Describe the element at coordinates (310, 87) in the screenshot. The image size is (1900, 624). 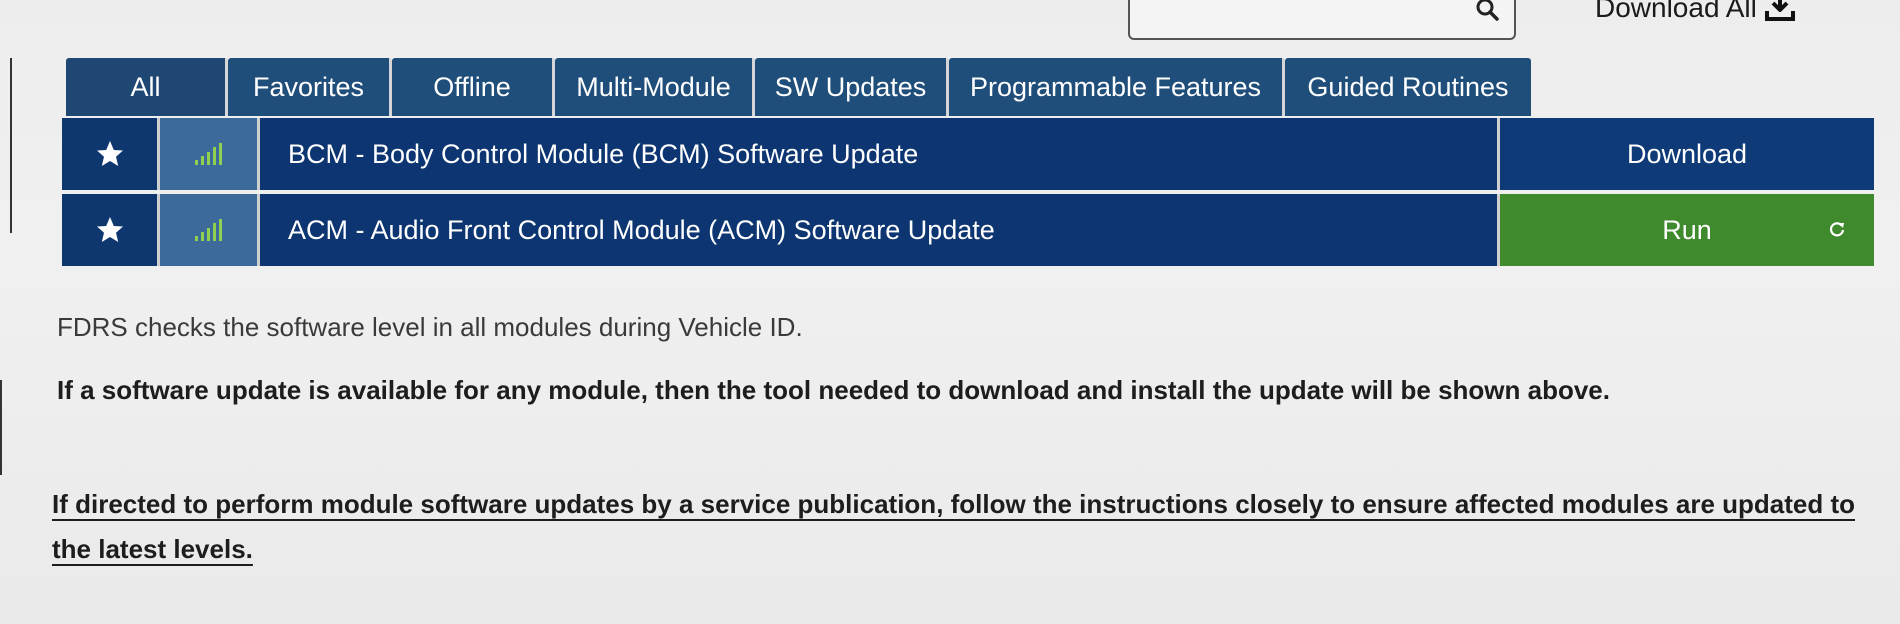
I see `tab-favorites: Favorites` at that location.